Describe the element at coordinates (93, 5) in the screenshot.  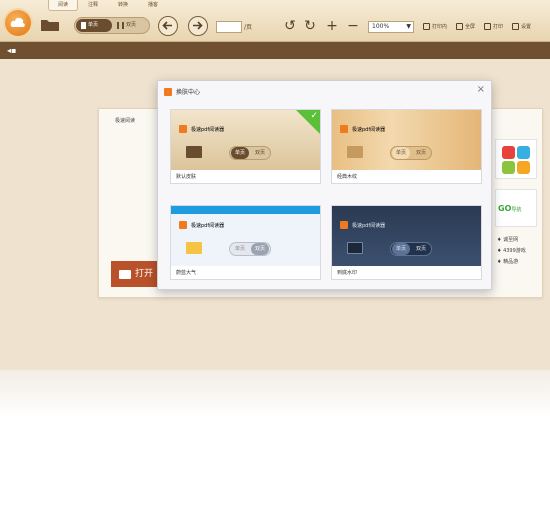
I see `tab-annotate: 注释` at that location.